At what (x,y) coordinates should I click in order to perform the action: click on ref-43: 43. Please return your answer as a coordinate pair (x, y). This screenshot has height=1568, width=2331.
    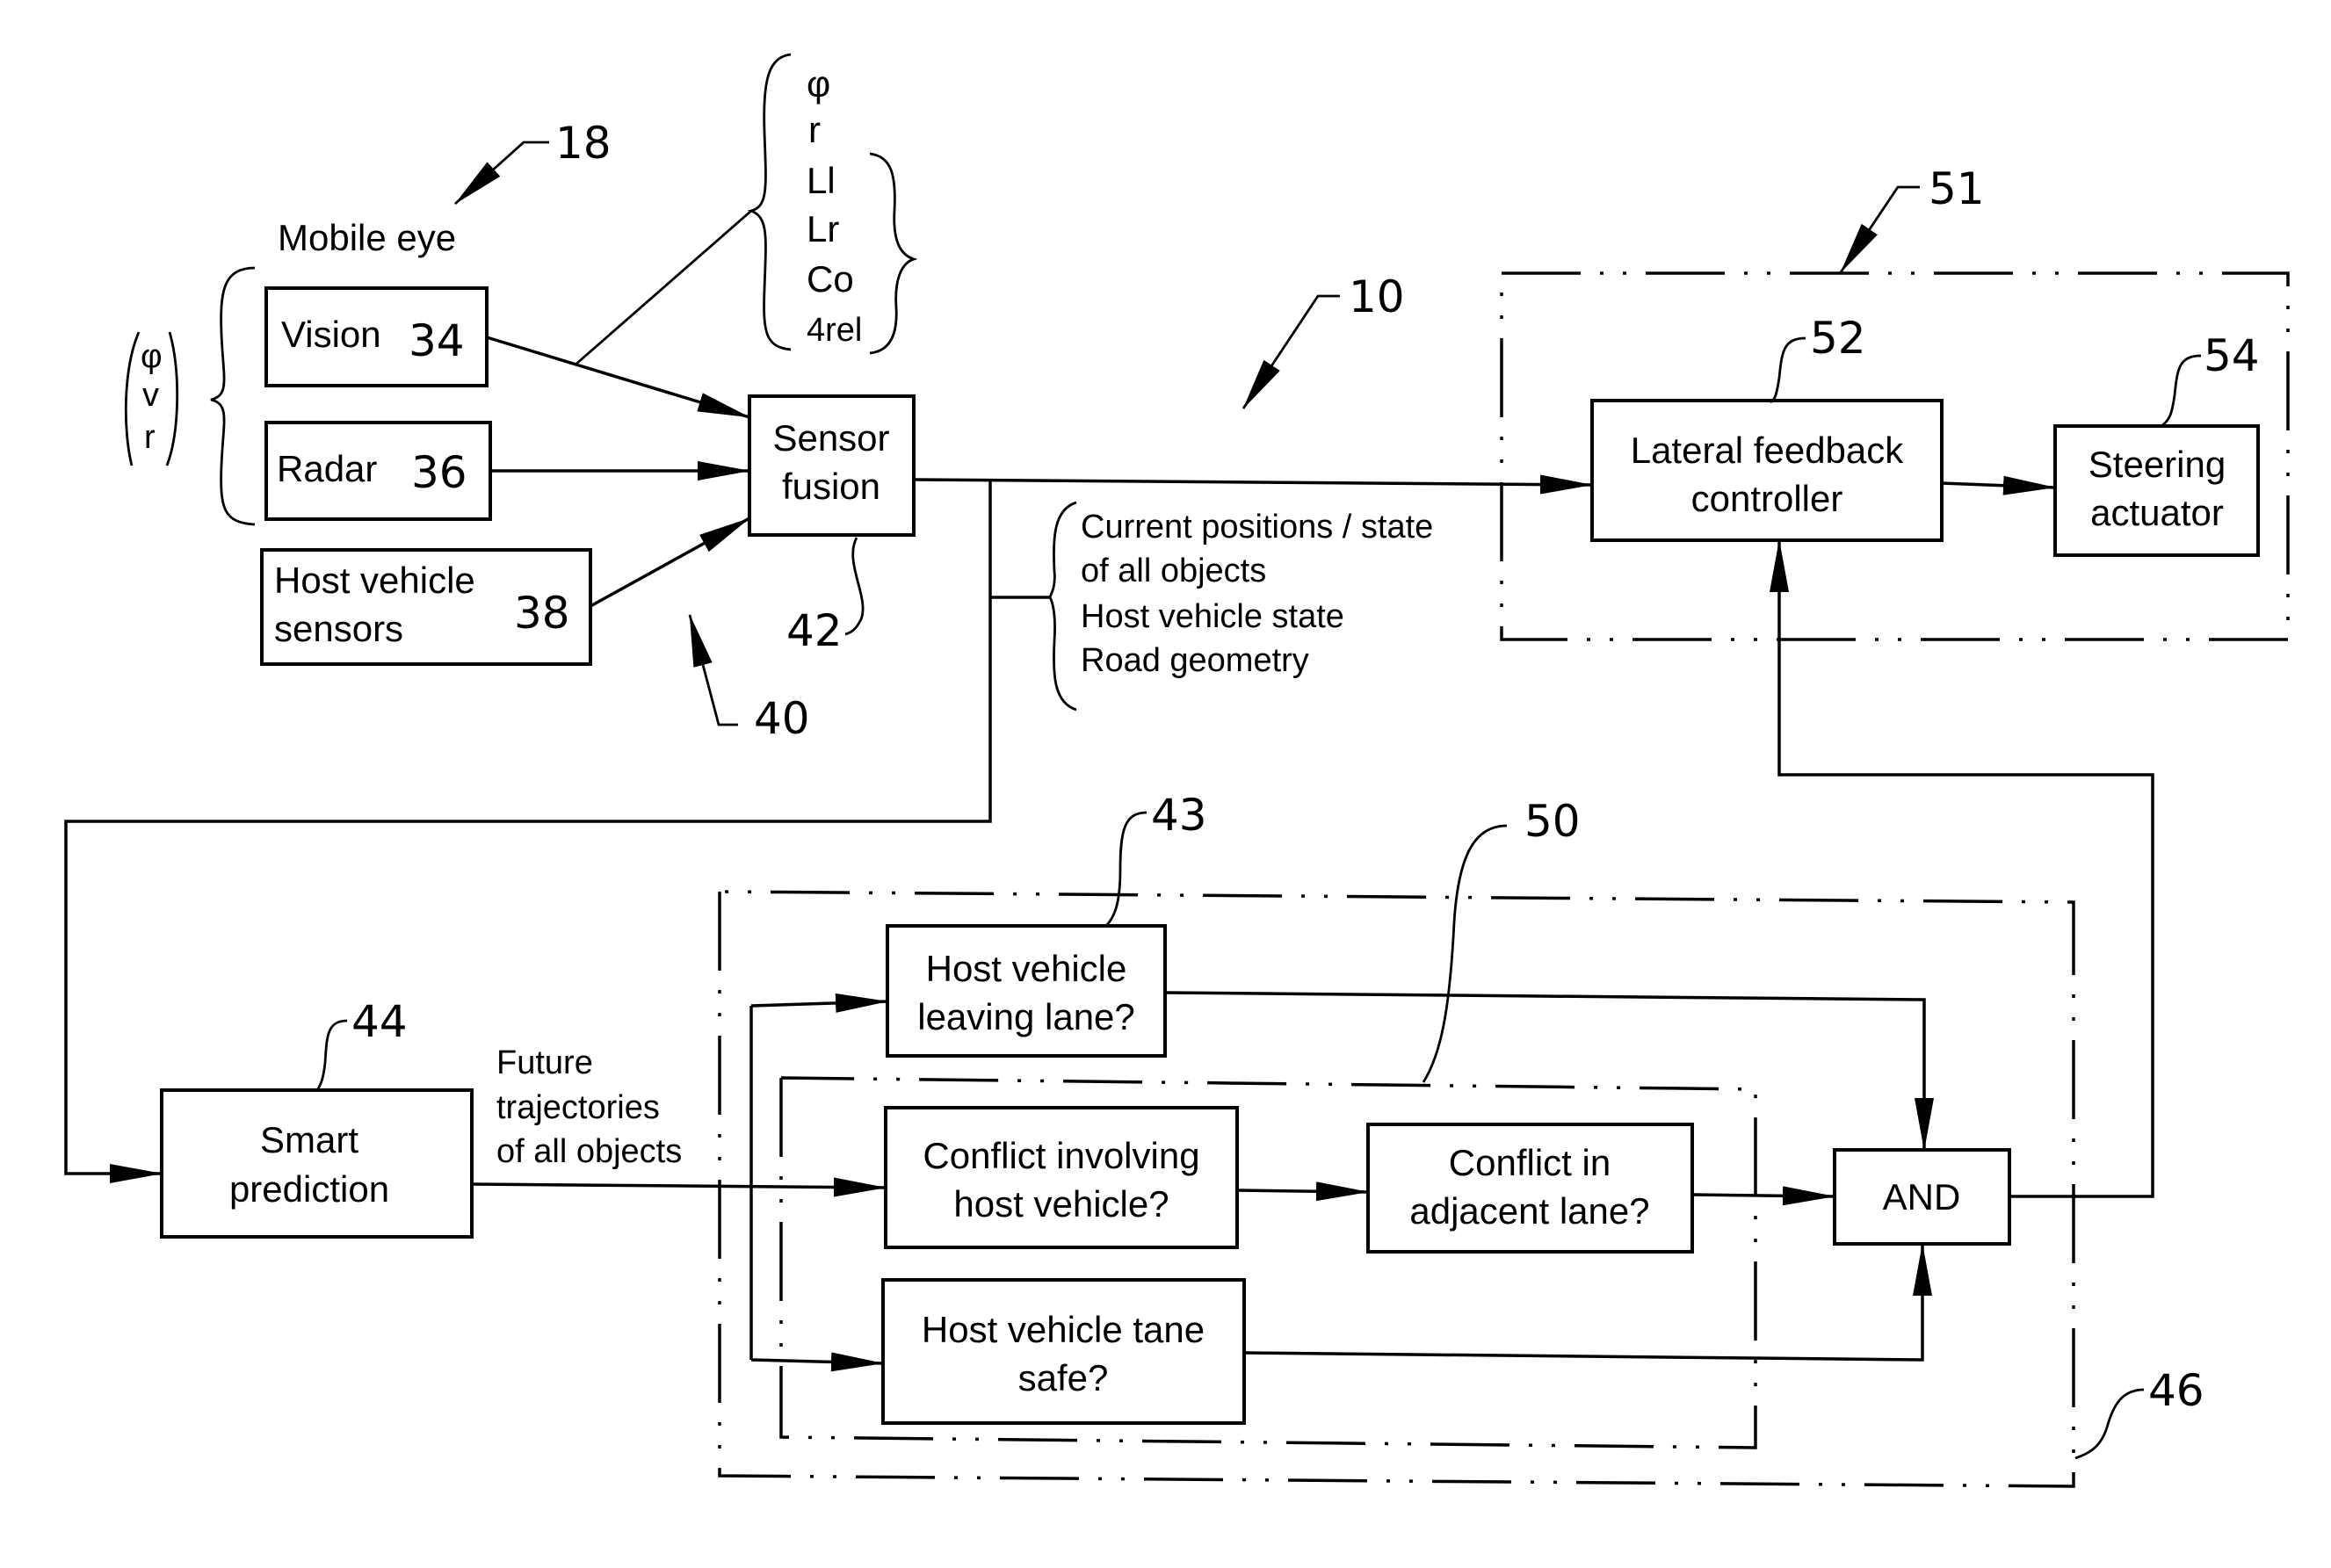
    Looking at the image, I should click on (1179, 815).